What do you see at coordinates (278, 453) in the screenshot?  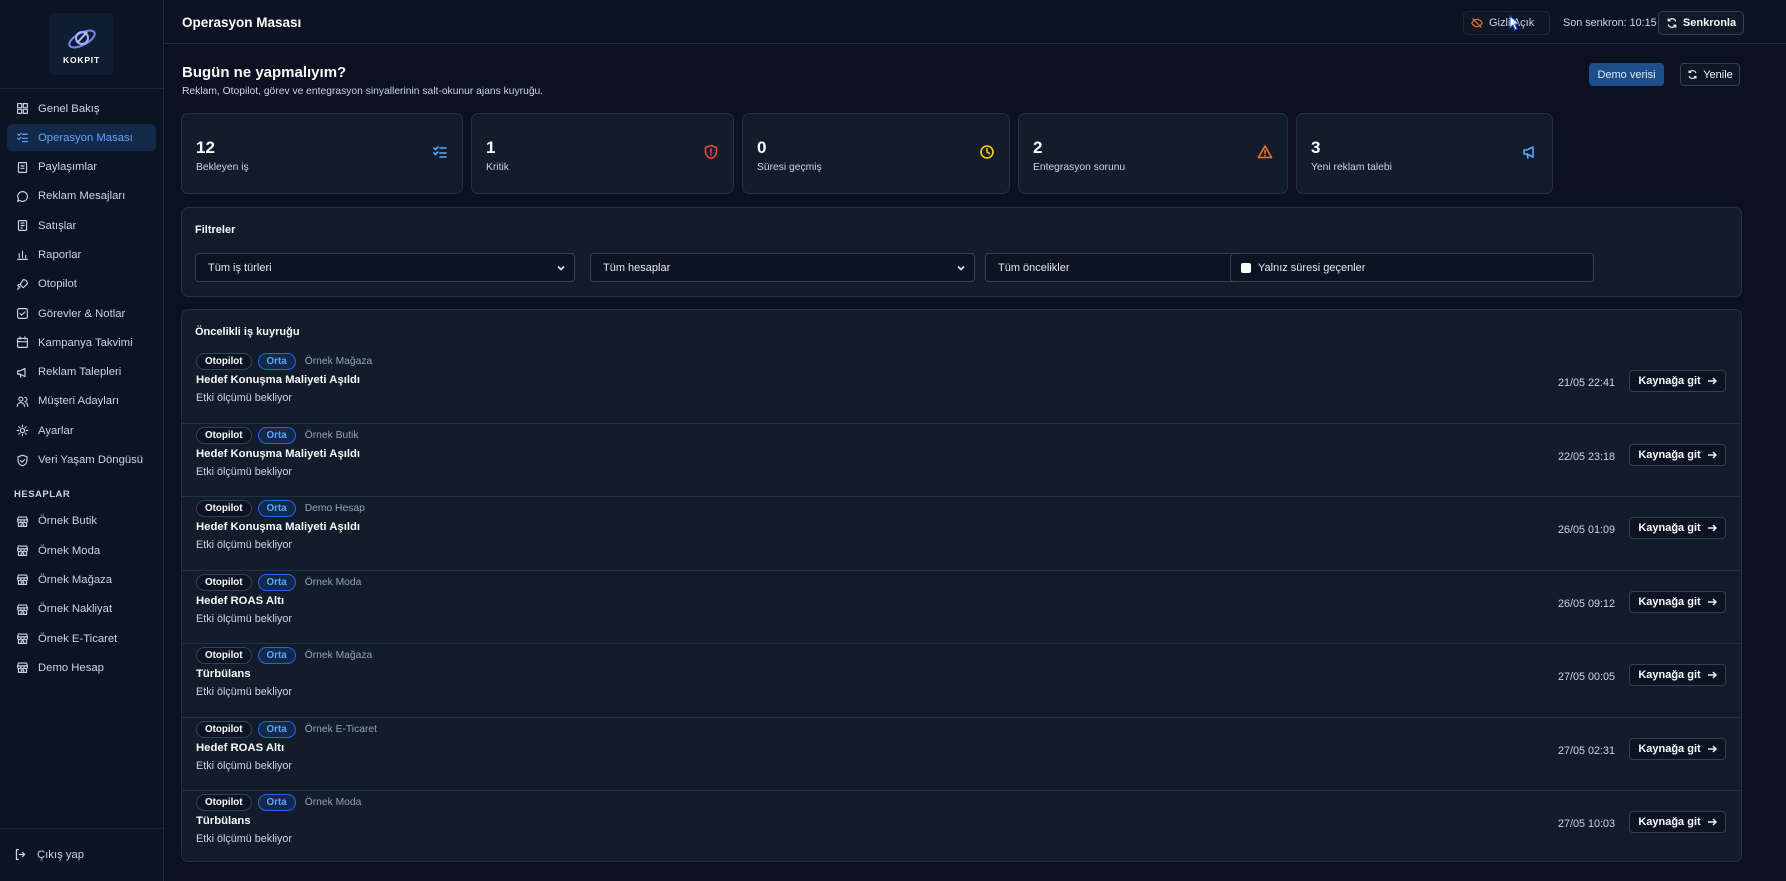 I see `row-title: Hedef Konuşma Maliyeti Aşıldı` at bounding box center [278, 453].